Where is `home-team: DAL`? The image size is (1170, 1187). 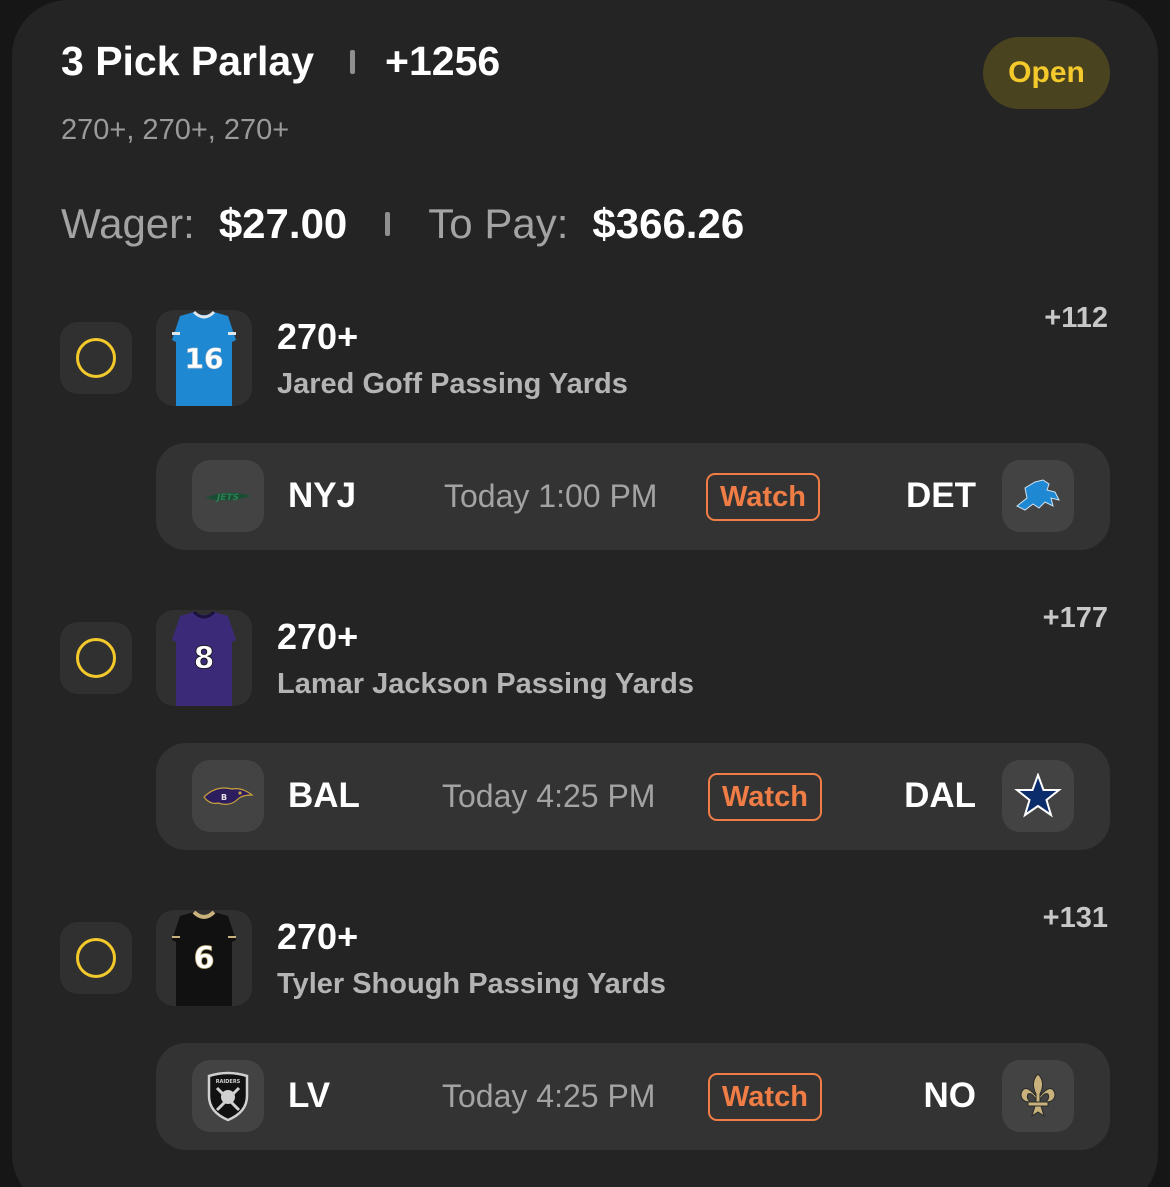
home-team: DAL is located at coordinates (940, 795).